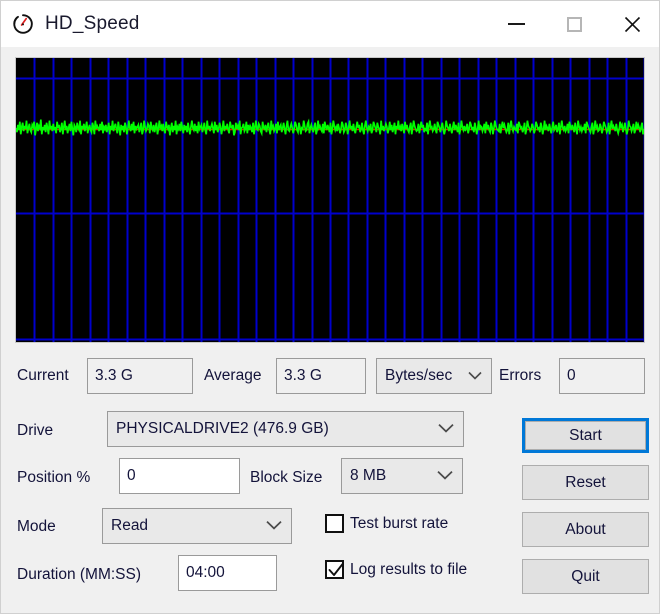 The width and height of the screenshot is (660, 614). I want to click on quit-button-label: Quit, so click(585, 576).